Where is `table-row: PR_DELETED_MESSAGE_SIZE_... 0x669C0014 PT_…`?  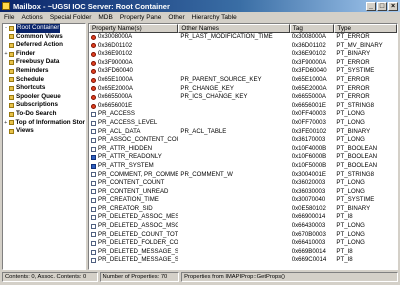
table-row: PR_DELETED_MESSAGE_SIZE_... 0x669C0014 PT_… is located at coordinates (243, 260).